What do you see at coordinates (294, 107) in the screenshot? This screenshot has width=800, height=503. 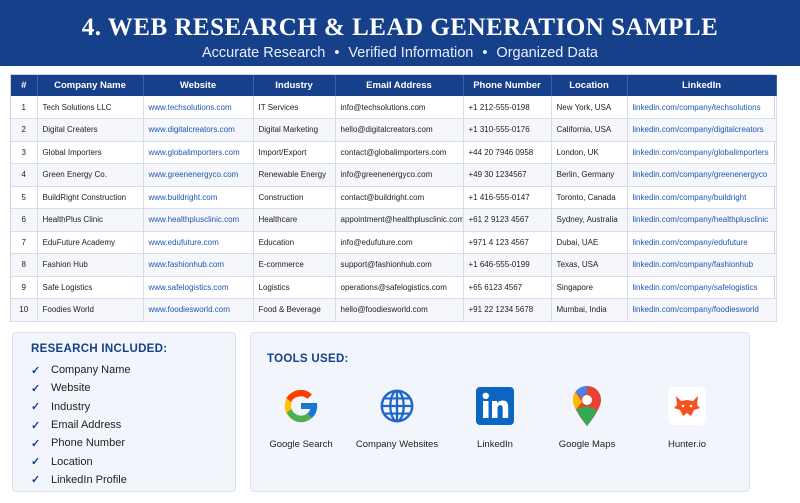 I see `table-cell: IT Services` at bounding box center [294, 107].